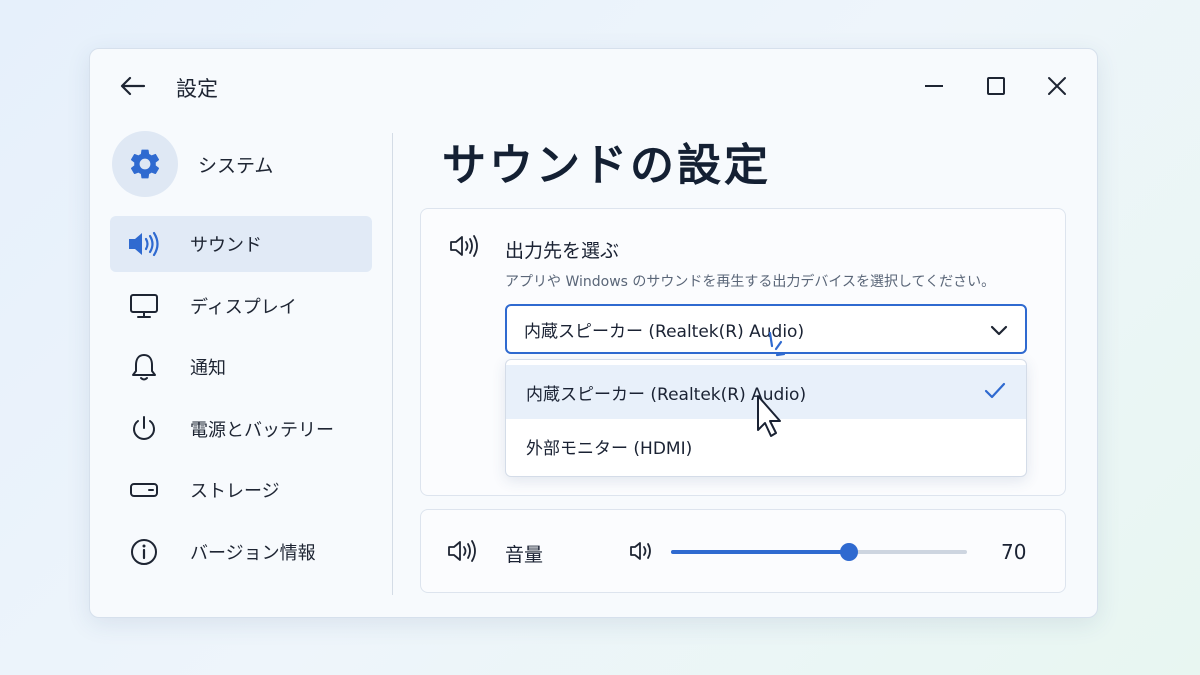 The image size is (1200, 675). Describe the element at coordinates (241, 367) in the screenshot. I see `sidebar-item-notifications: 通知` at that location.